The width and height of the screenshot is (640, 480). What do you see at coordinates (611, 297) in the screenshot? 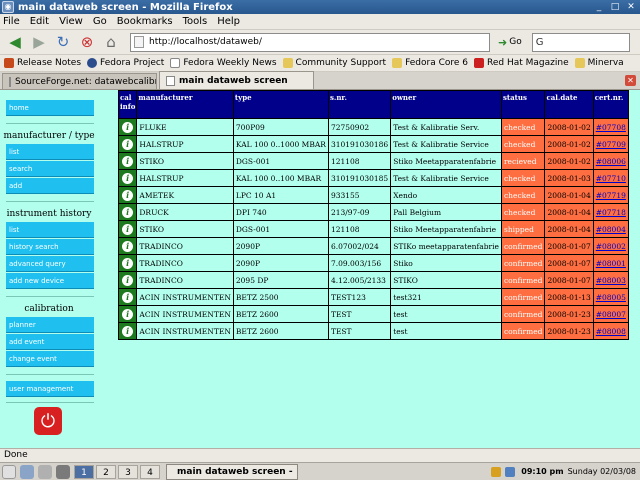
I see `certificate-link: #08005` at bounding box center [611, 297].